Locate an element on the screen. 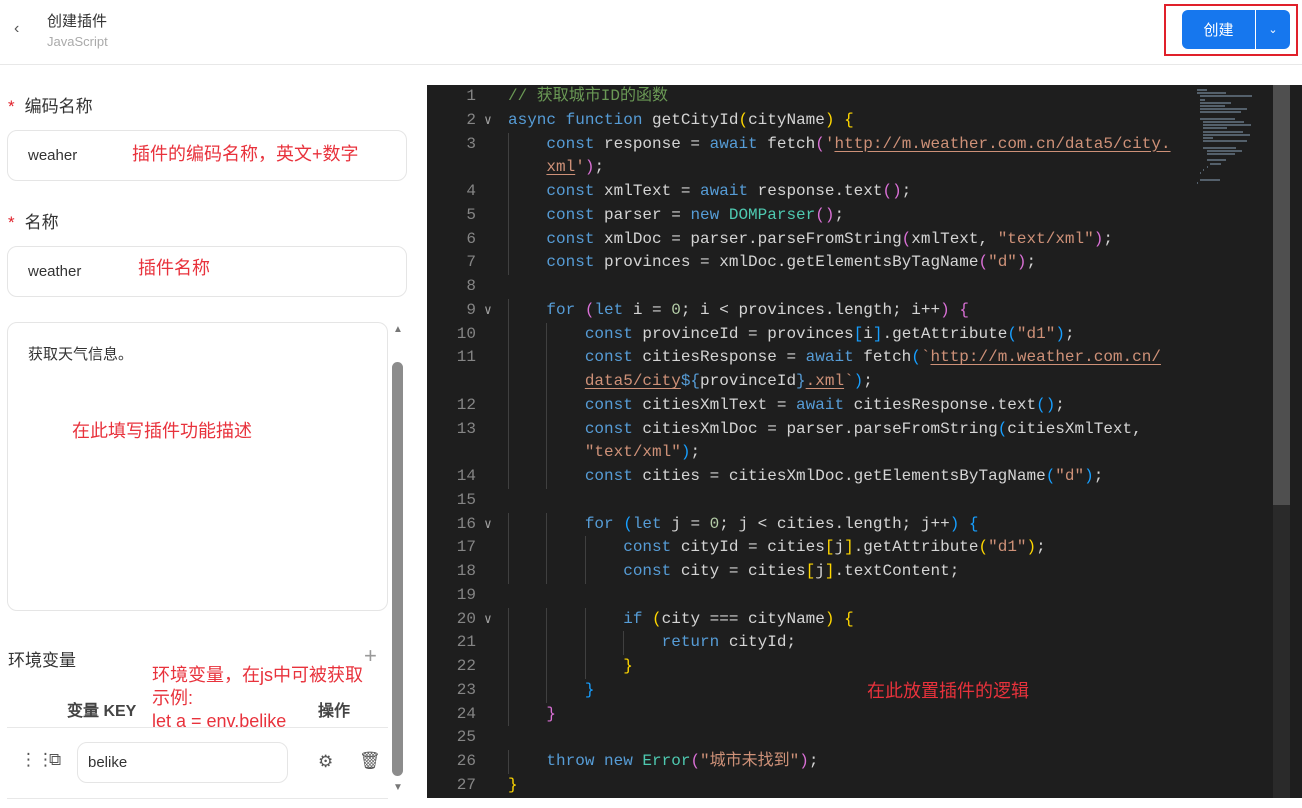 This screenshot has width=1302, height=808. env-key-input: belike is located at coordinates (182, 762).